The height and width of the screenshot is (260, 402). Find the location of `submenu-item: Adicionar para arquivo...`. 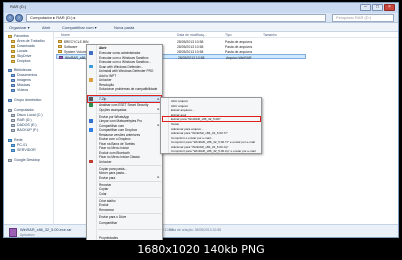

submenu-item: Adicionar para arquivo... is located at coordinates (187, 129).